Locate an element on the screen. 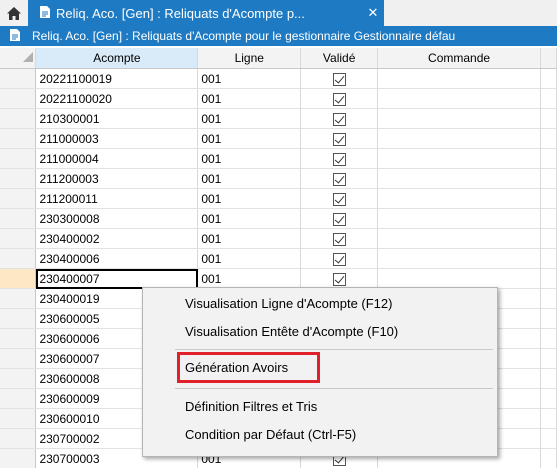  cell-acompte: 230400002 is located at coordinates (117, 238).